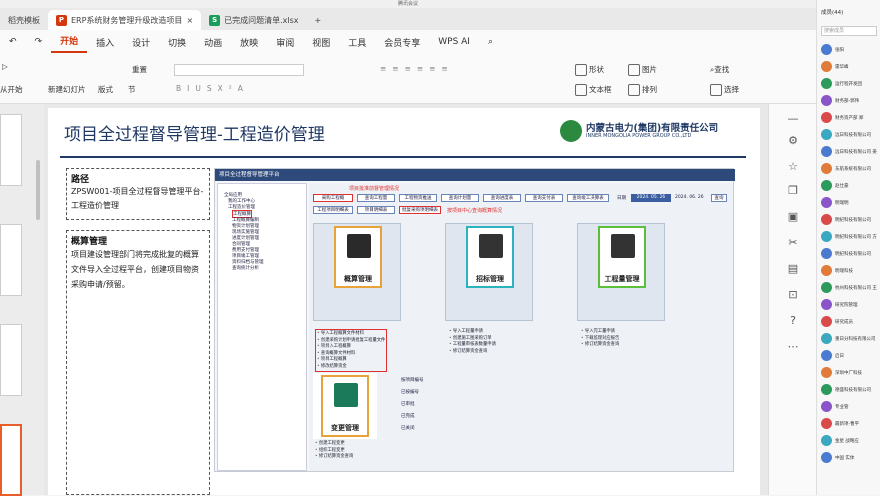 This screenshot has height=496, width=880. I want to click on template-icon: ▣, so click(793, 217).